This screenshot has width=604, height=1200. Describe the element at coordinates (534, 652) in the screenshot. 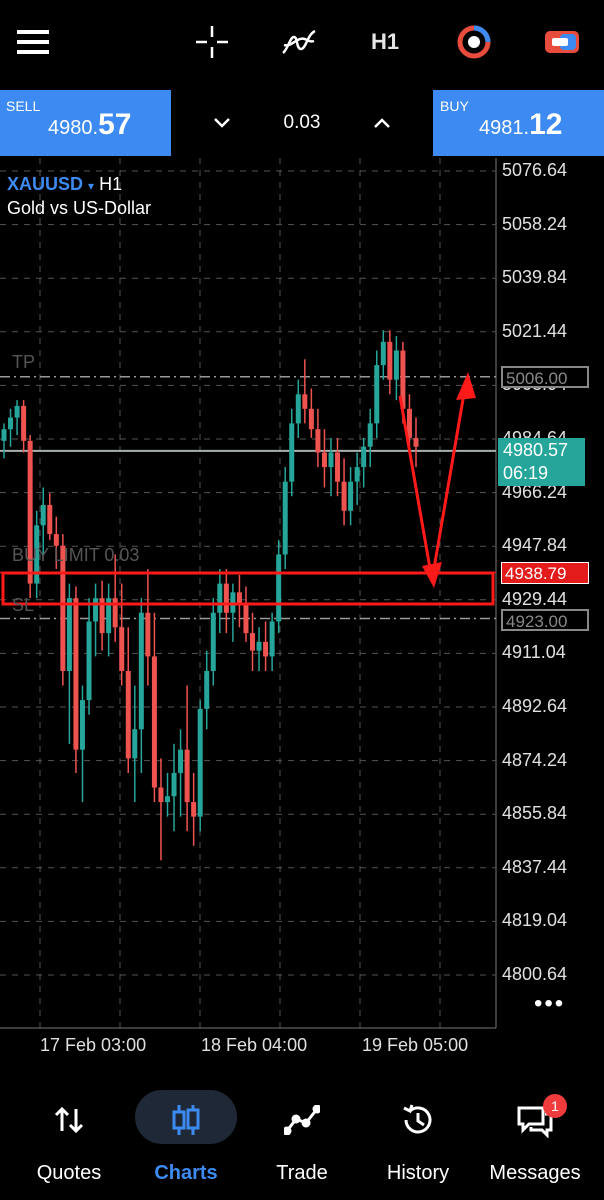

I see `price-tick-label: 4911.04` at that location.